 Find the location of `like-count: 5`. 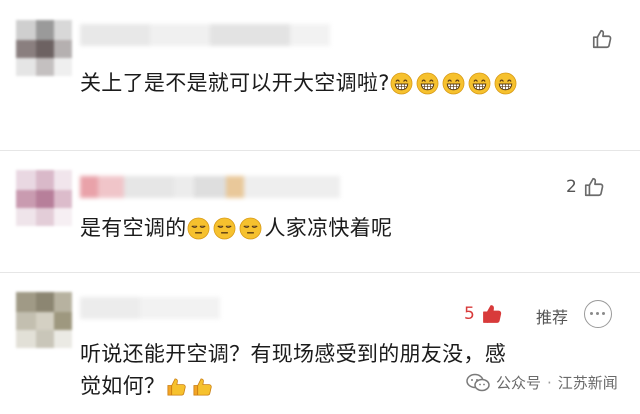

like-count: 5 is located at coordinates (469, 314).